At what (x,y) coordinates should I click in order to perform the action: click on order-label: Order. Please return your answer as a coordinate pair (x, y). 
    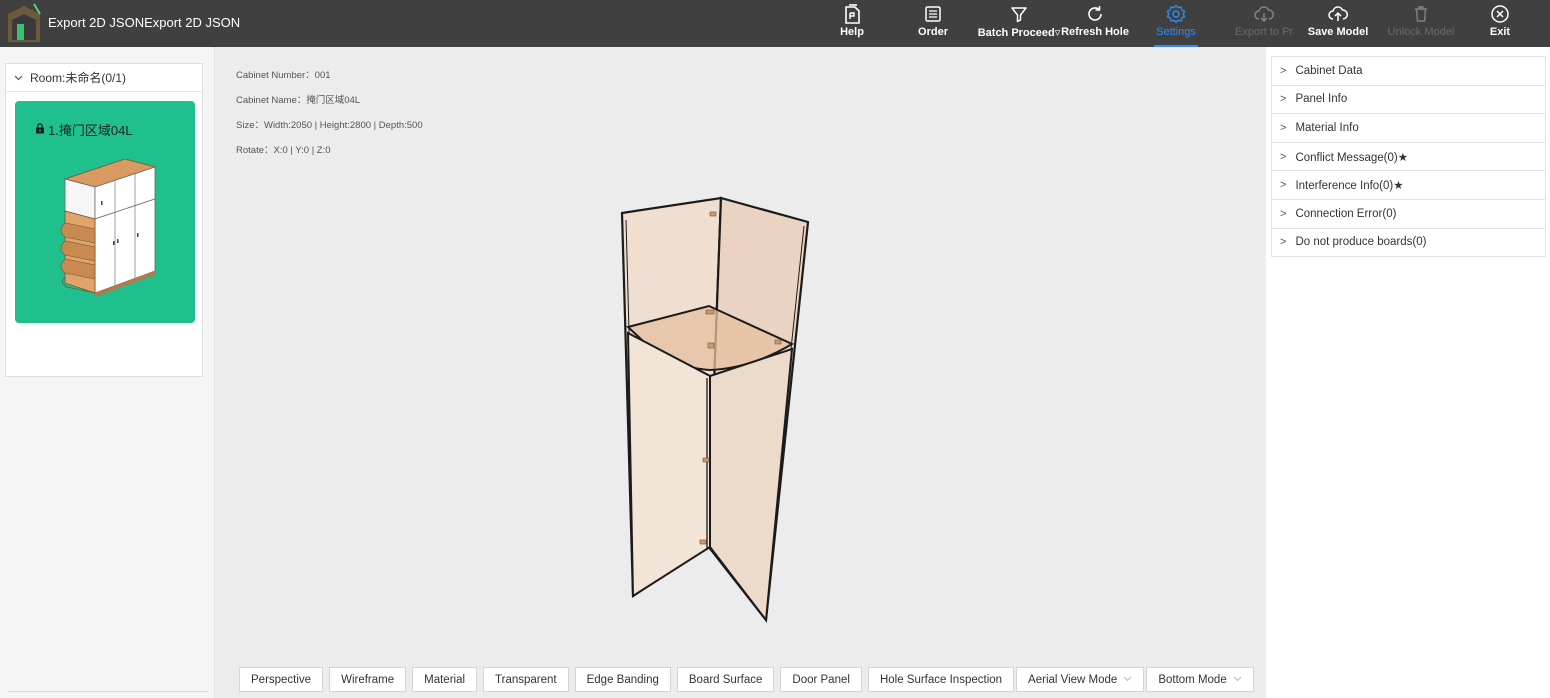
    Looking at the image, I should click on (933, 32).